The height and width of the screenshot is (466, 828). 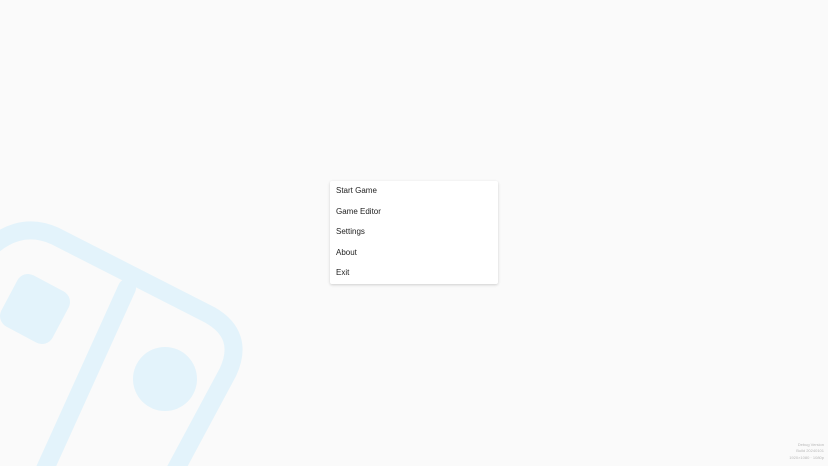 What do you see at coordinates (414, 212) in the screenshot?
I see `game-editor-button: Game Editor` at bounding box center [414, 212].